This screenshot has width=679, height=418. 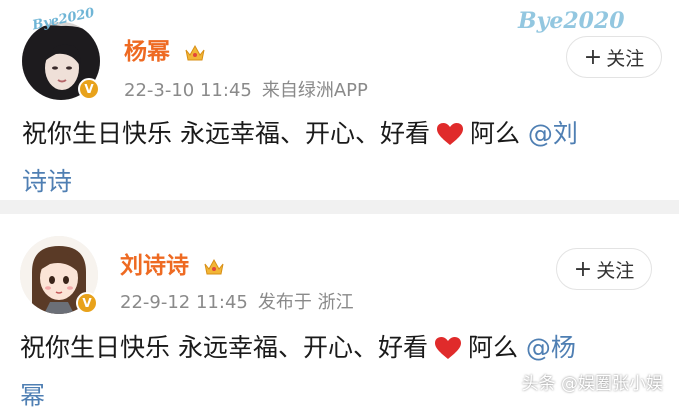 I want to click on bye2020-sticker-large: Bye2020, so click(x=571, y=21).